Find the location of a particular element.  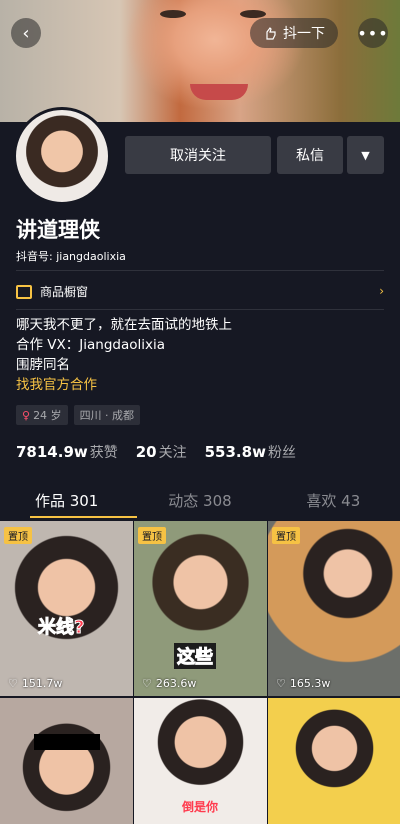

tab-likes: 喜欢 43 is located at coordinates (333, 505).